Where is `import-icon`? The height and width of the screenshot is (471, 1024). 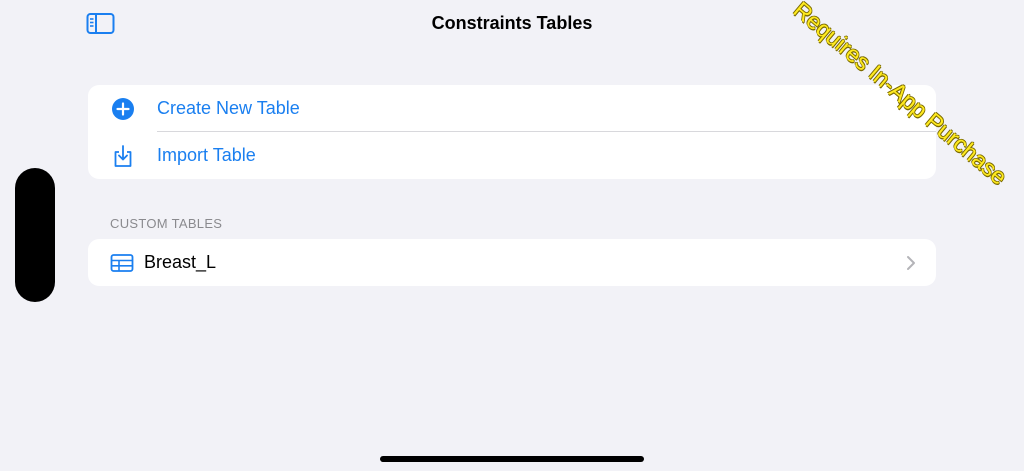
import-icon is located at coordinates (123, 156).